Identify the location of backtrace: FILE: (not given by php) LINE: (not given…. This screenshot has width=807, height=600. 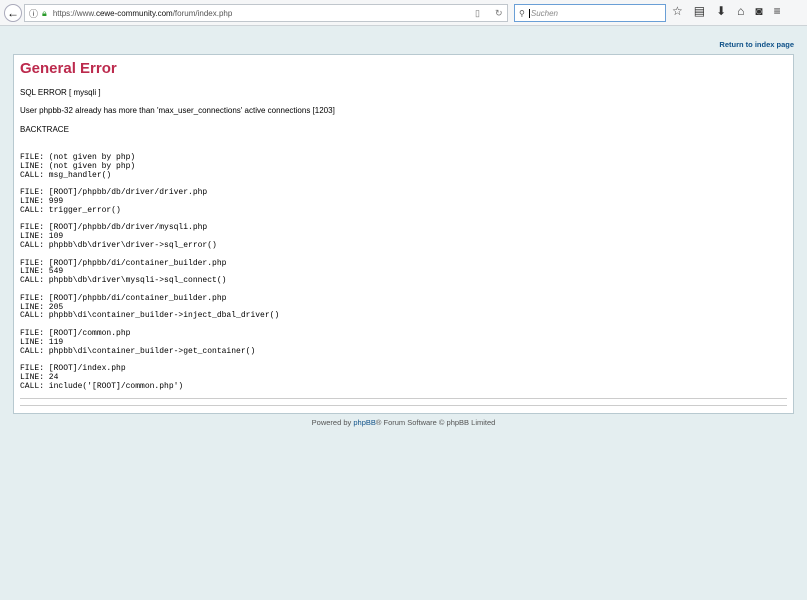
(150, 276).